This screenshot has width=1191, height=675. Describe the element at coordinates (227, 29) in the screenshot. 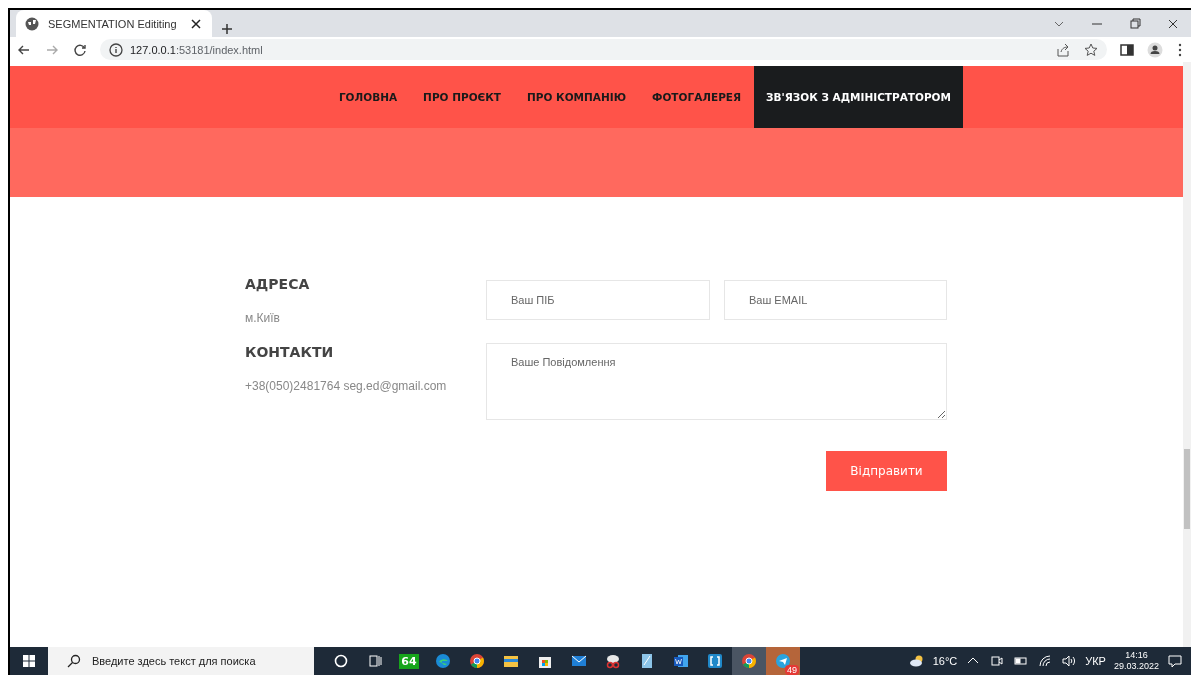

I see `plus-icon` at that location.